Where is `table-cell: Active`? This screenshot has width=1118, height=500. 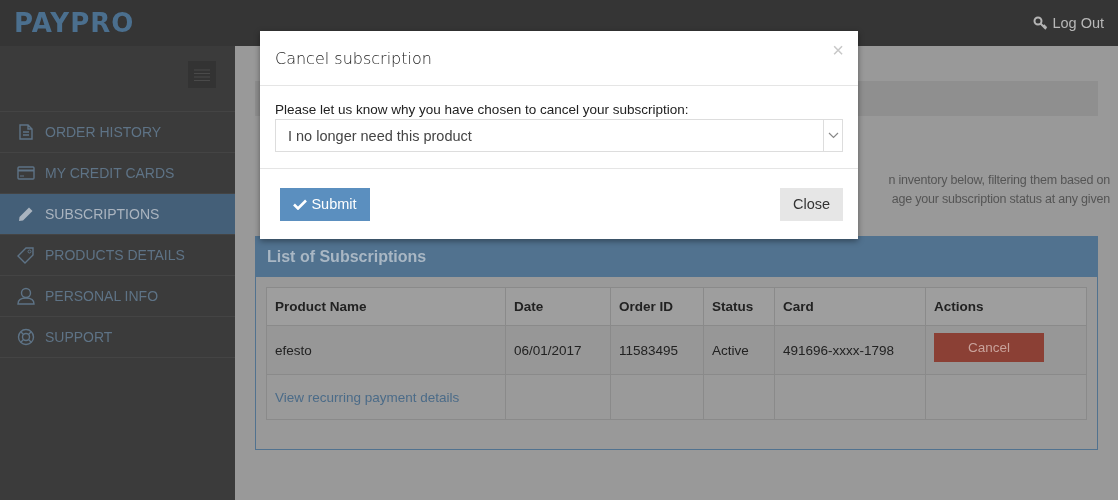
table-cell: Active is located at coordinates (739, 350).